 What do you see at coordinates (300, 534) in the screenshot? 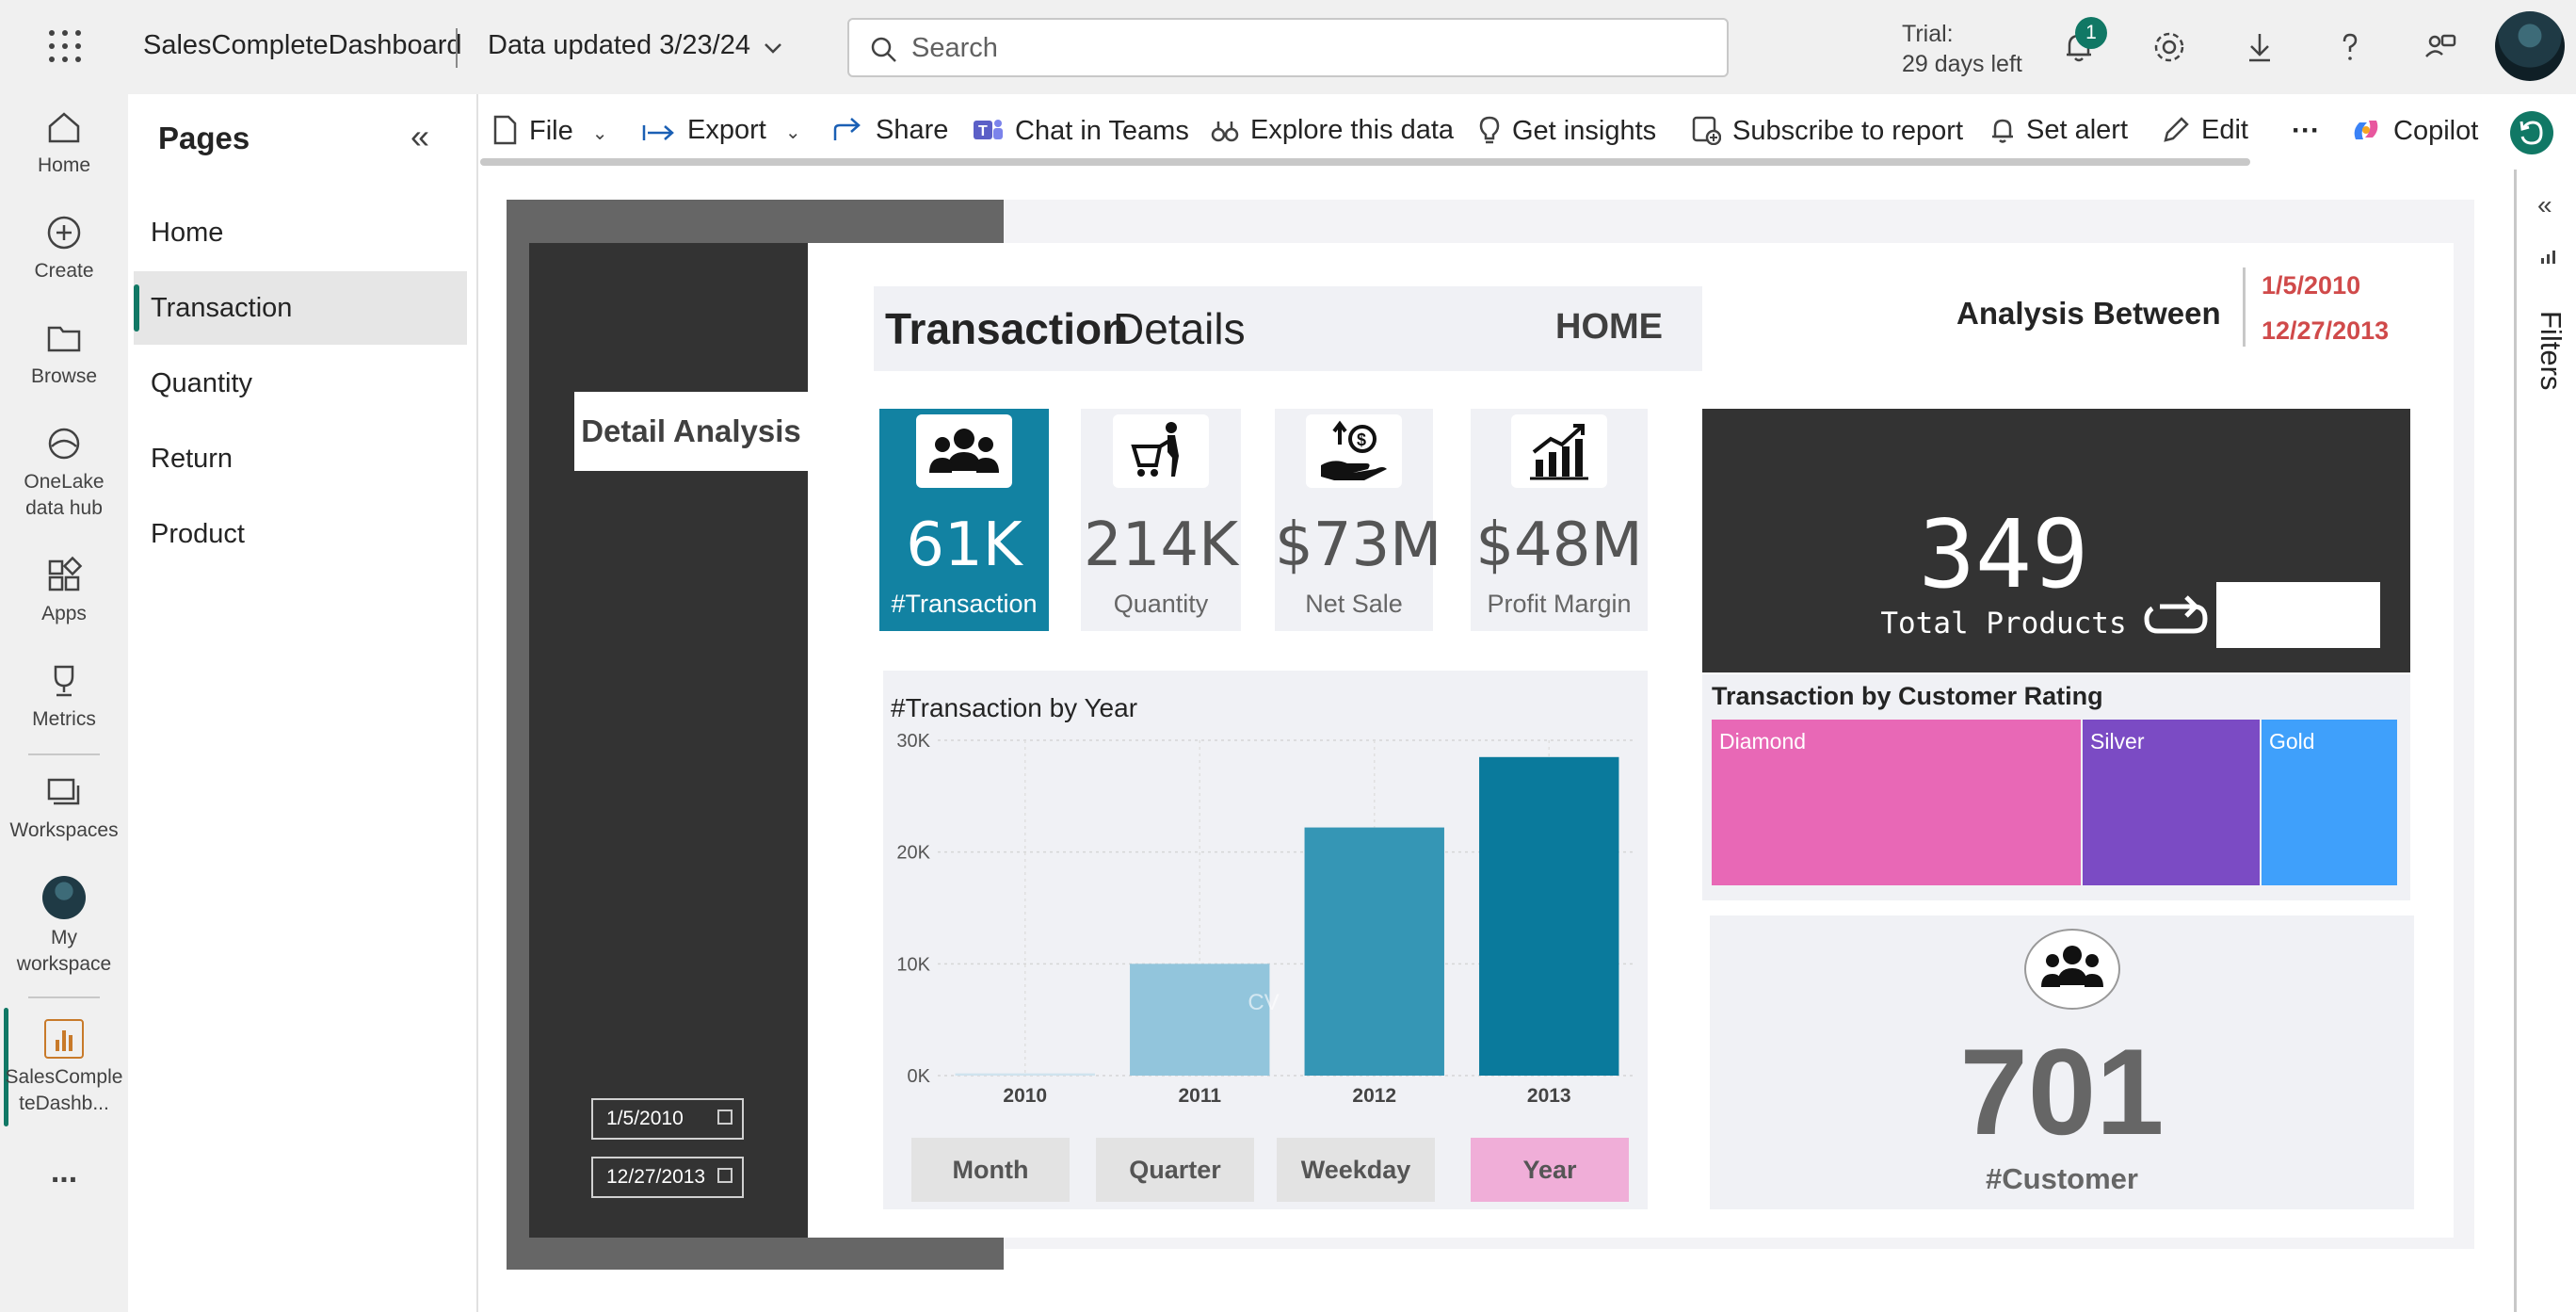
I see `page-item-product: Product` at bounding box center [300, 534].